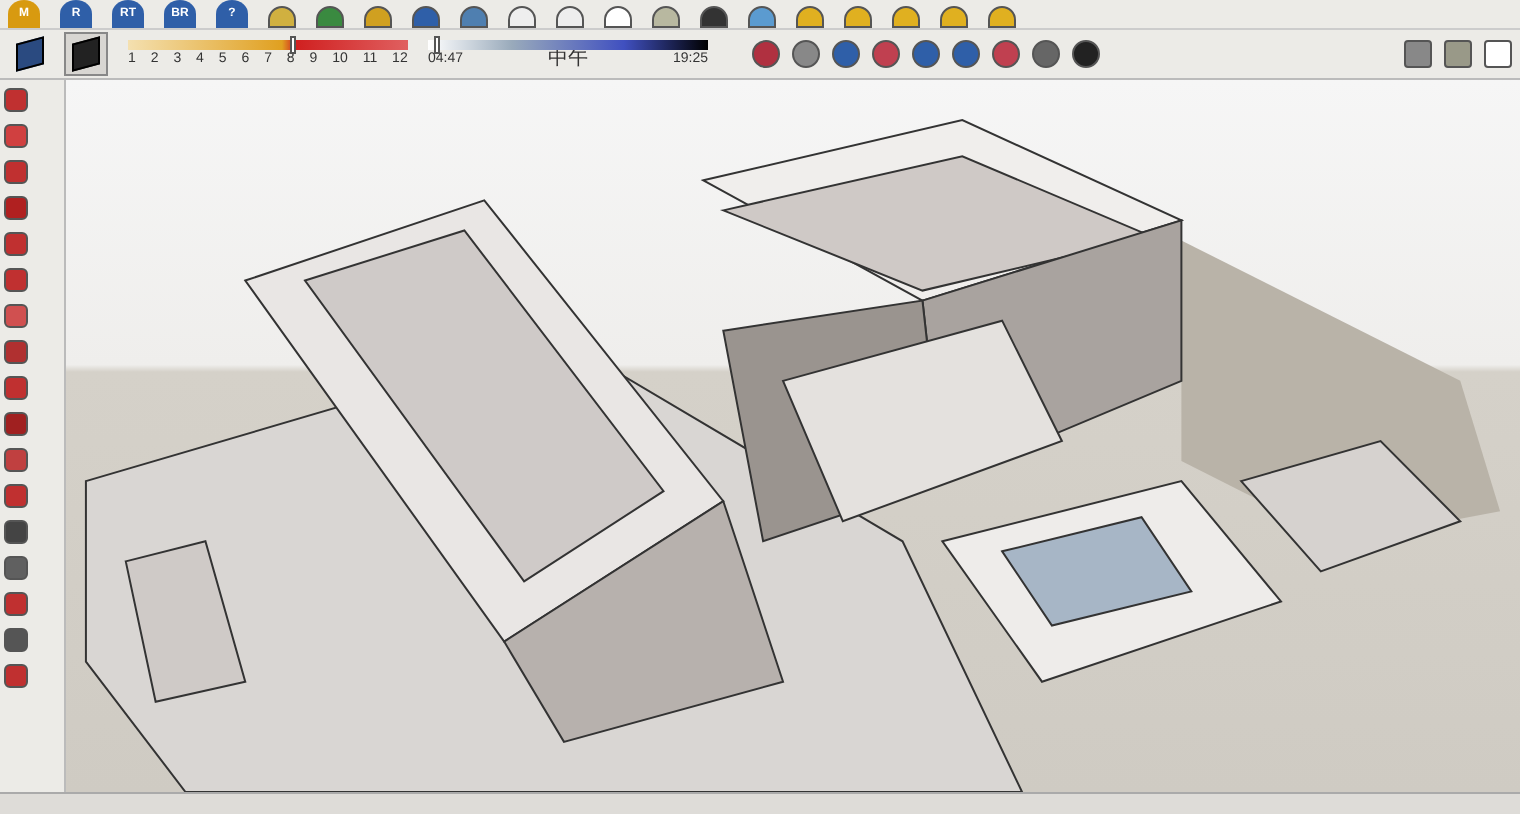  Describe the element at coordinates (568, 44) in the screenshot. I see `time-slider` at that location.